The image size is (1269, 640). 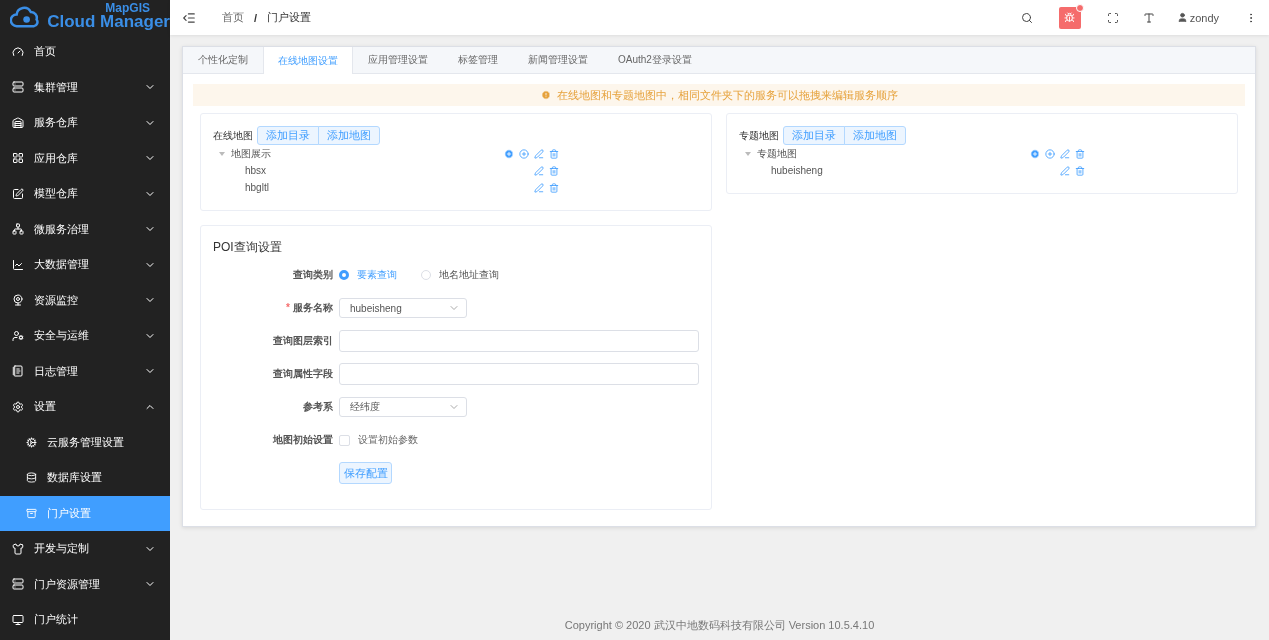 What do you see at coordinates (85, 158) in the screenshot?
I see `sidebar-item: 应用仓库` at bounding box center [85, 158].